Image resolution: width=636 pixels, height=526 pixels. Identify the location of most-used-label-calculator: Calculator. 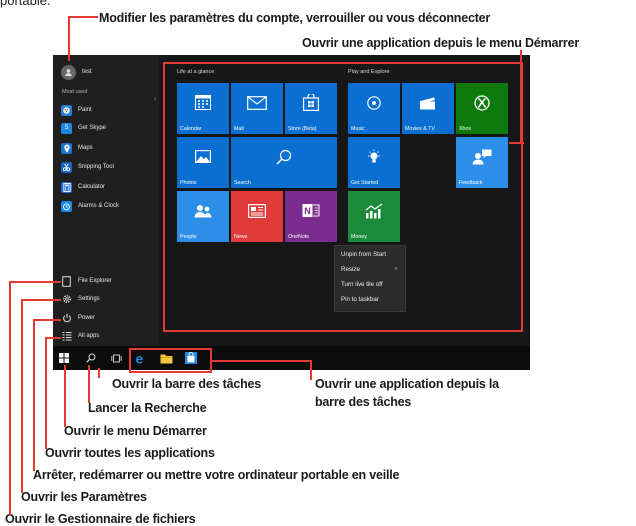
(92, 187).